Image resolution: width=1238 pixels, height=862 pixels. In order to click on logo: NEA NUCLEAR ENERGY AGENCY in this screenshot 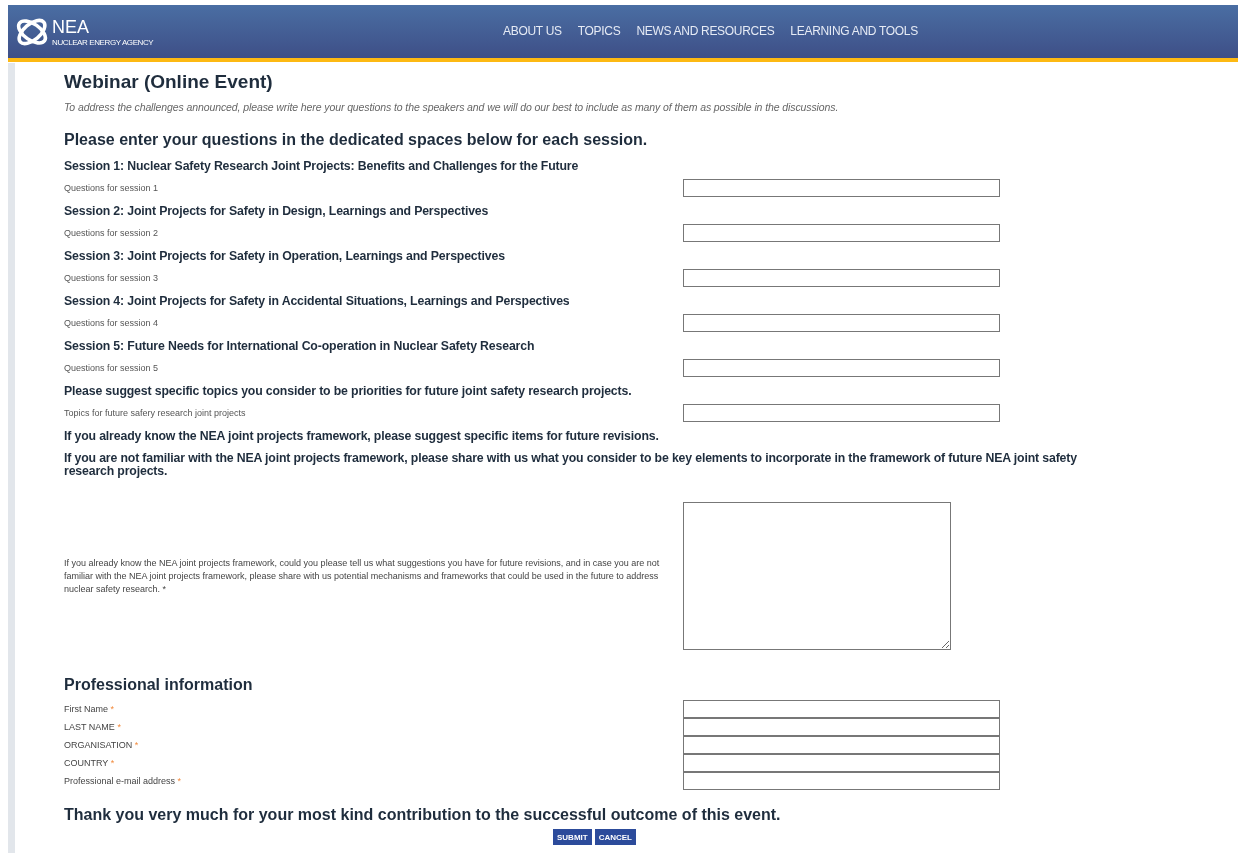, I will do `click(84, 31)`.